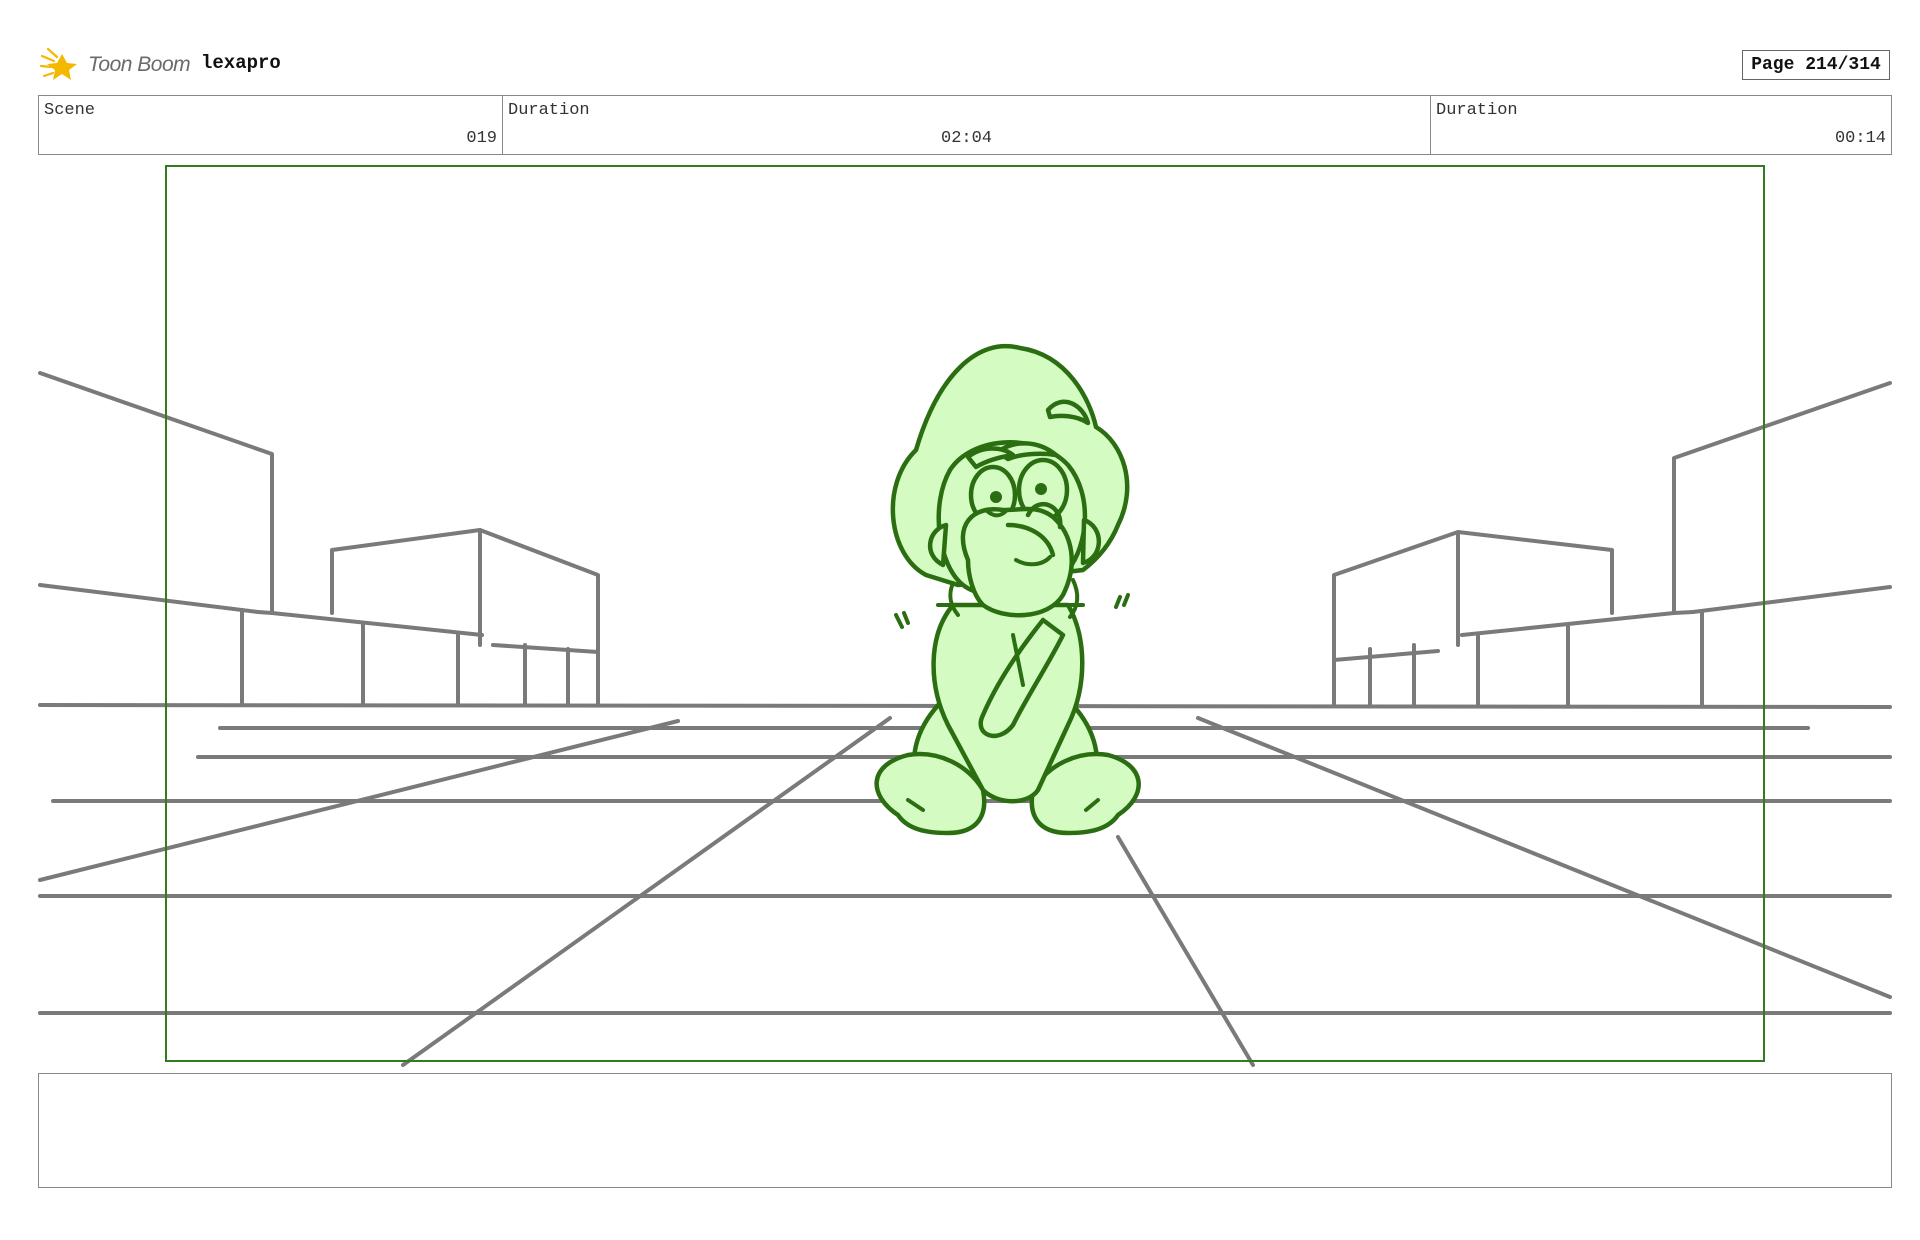 The height and width of the screenshot is (1240, 1920). Describe the element at coordinates (1007, 590) in the screenshot. I see `character-drawing` at that location.